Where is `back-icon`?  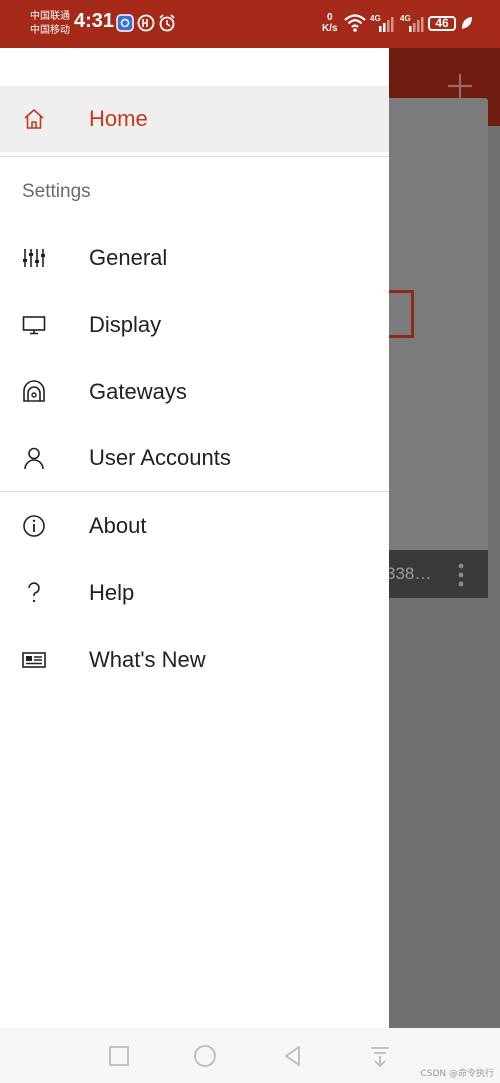 back-icon is located at coordinates (293, 1056).